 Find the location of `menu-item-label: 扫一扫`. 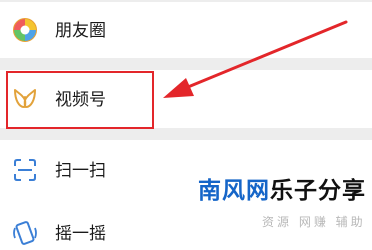

menu-item-label: 扫一扫 is located at coordinates (80, 171).